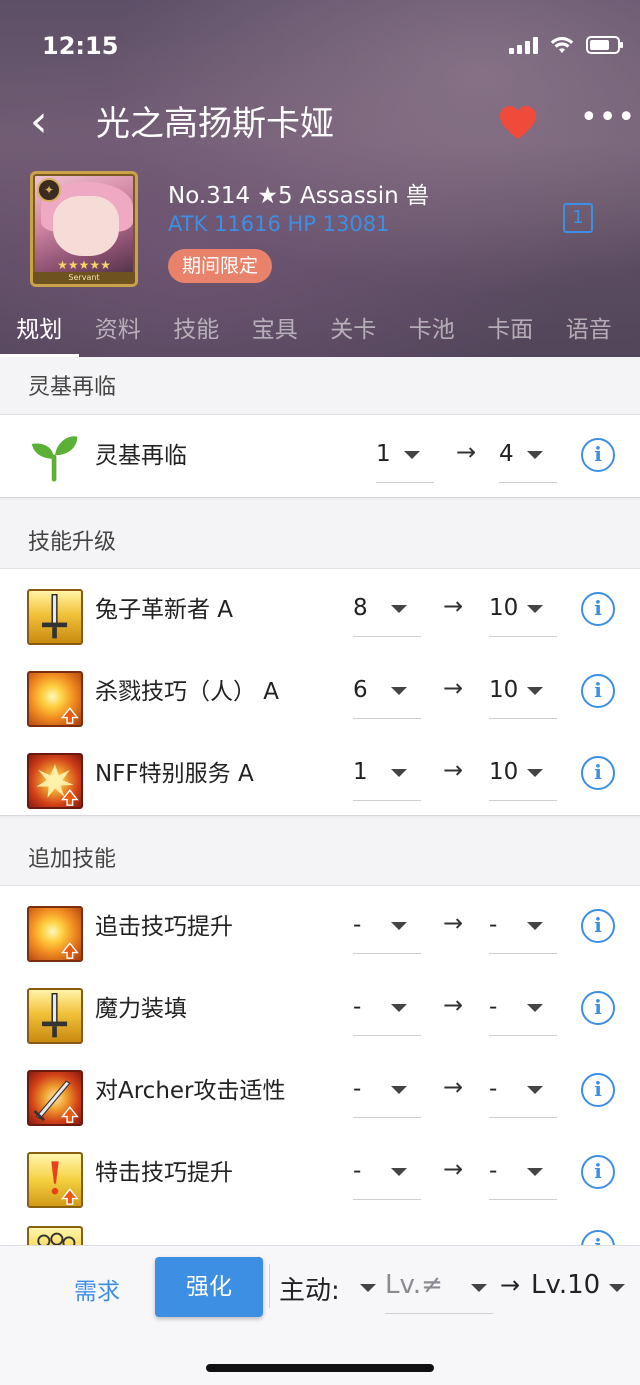 This screenshot has height=1385, width=640. Describe the element at coordinates (523, 45) in the screenshot. I see `signal-icon` at that location.